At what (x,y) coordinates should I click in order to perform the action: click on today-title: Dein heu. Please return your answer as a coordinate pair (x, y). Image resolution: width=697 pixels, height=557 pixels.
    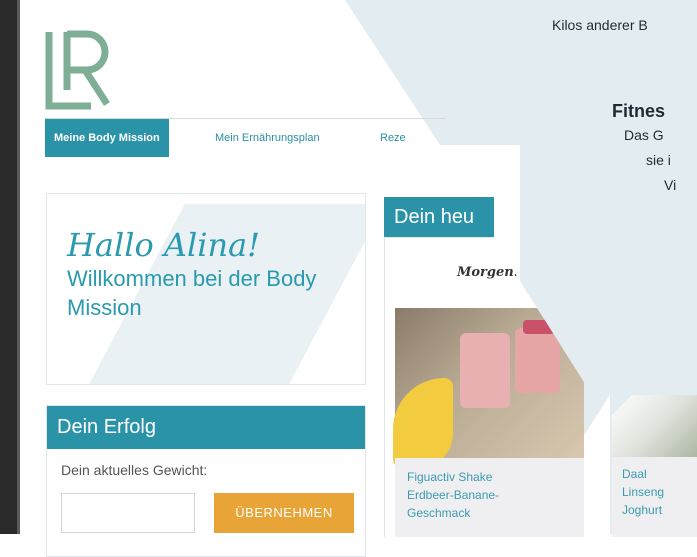
    Looking at the image, I should click on (439, 217).